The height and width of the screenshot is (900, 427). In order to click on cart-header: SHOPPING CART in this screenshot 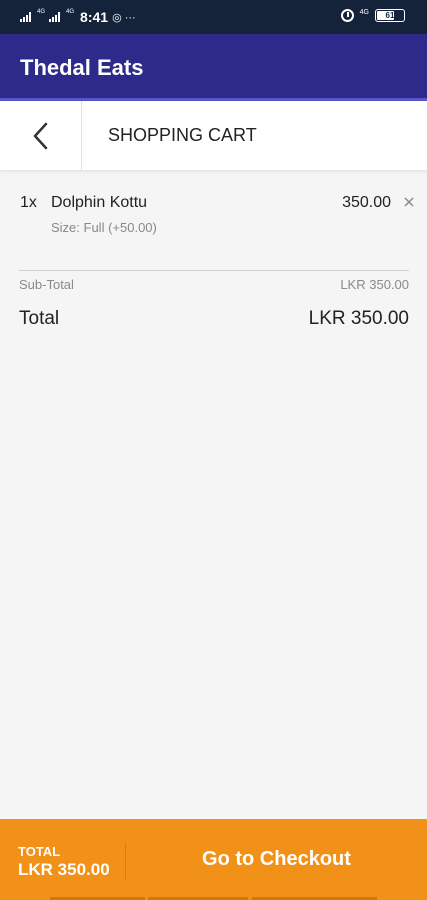, I will do `click(213, 136)`.